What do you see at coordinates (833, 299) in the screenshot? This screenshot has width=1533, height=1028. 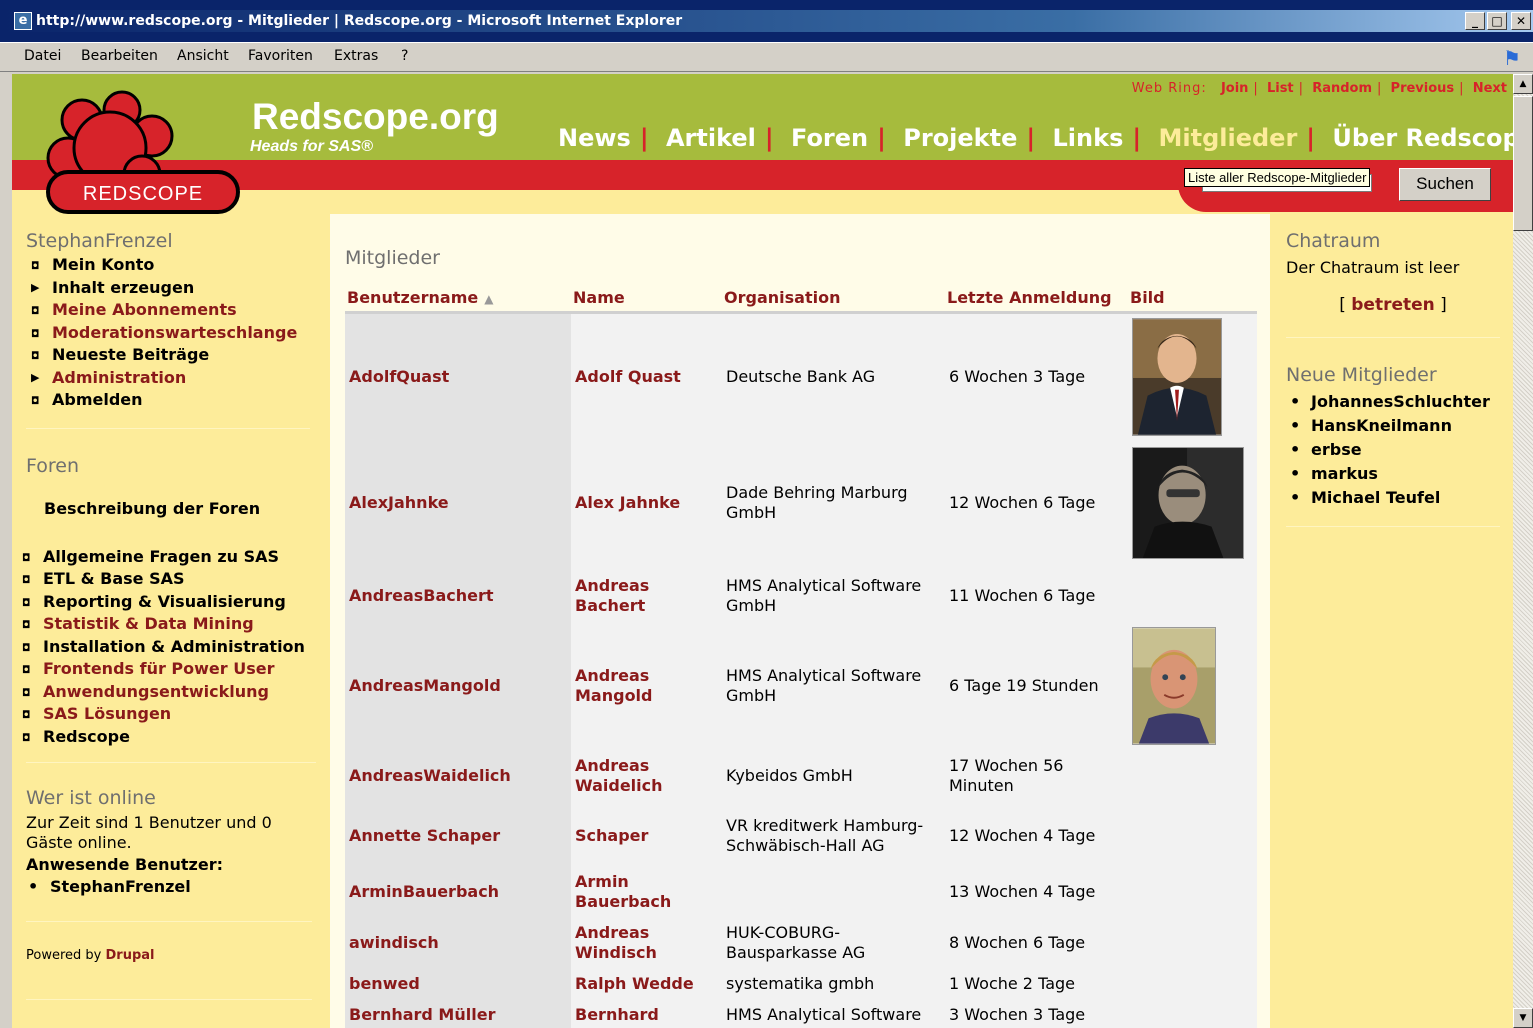 I see `col-organisation: Organisation` at bounding box center [833, 299].